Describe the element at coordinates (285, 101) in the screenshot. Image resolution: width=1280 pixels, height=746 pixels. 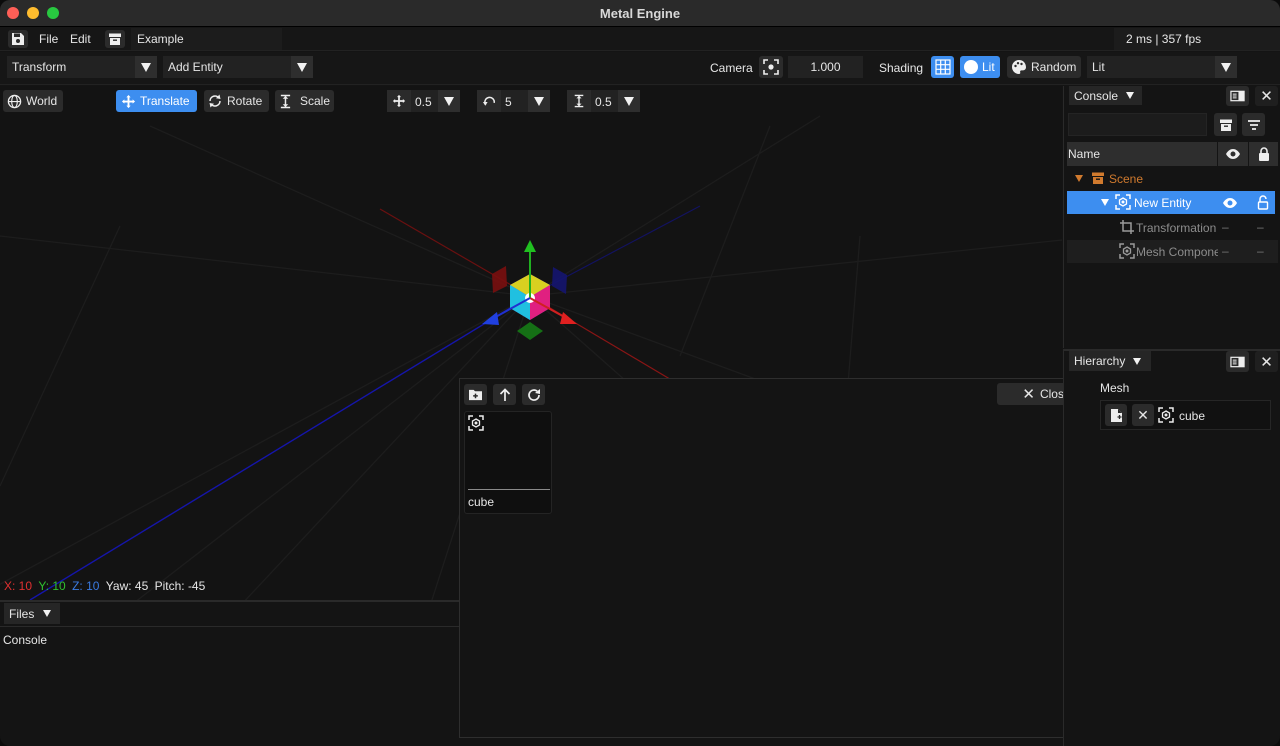
I see `scale-icon` at that location.